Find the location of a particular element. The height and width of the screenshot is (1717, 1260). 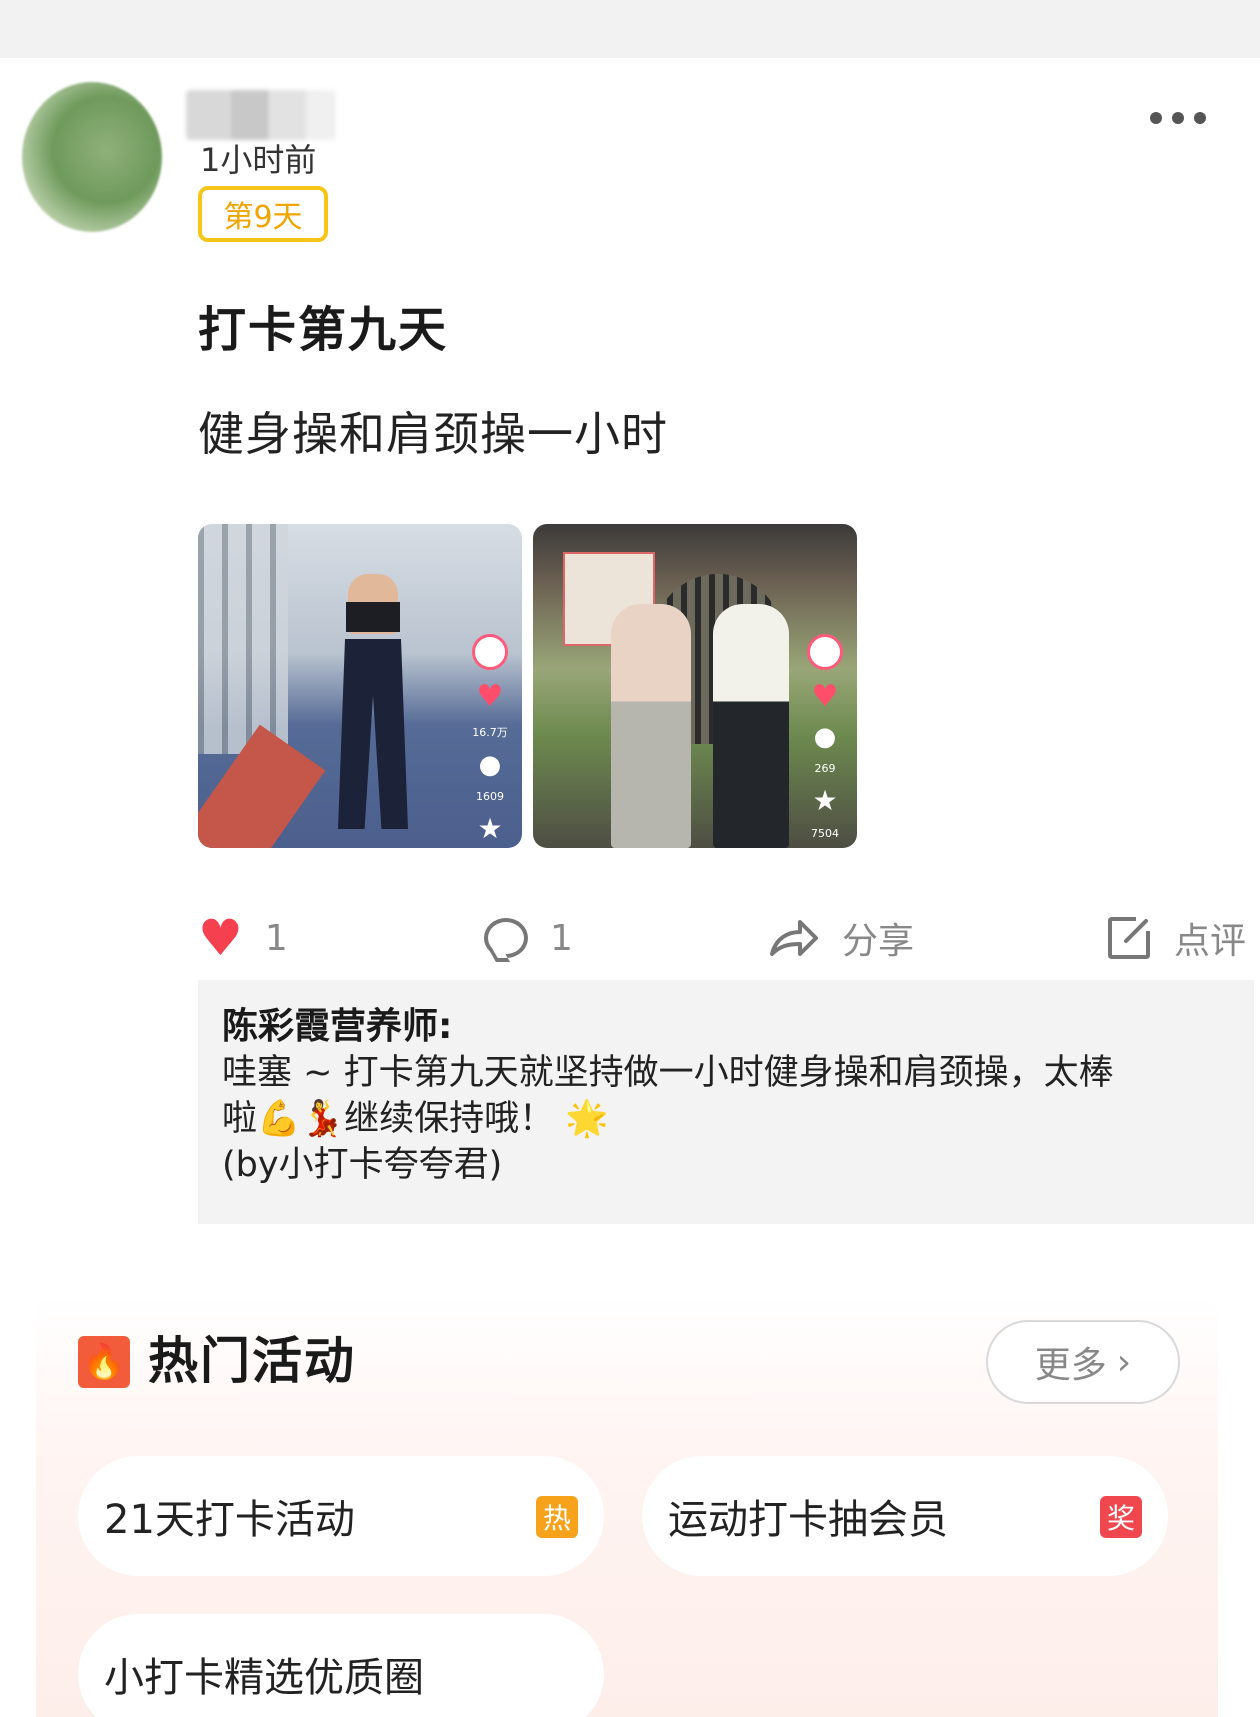

activity-chip-sport-lottery: 运动打卡抽会员 奖 is located at coordinates (905, 1516).